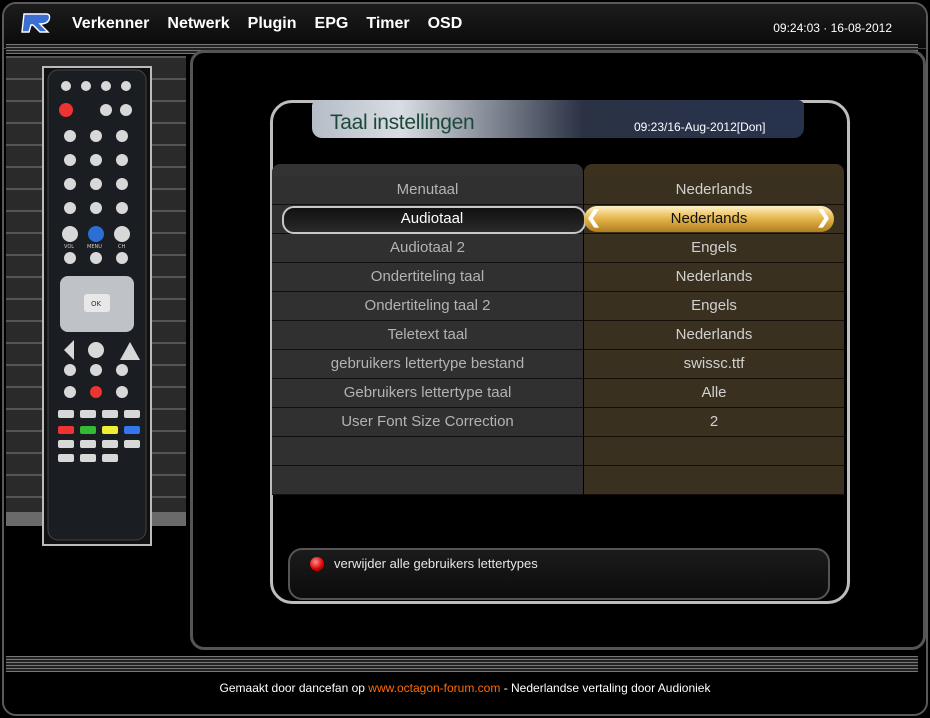  I want to click on menu-item-osd: OSD, so click(445, 24).